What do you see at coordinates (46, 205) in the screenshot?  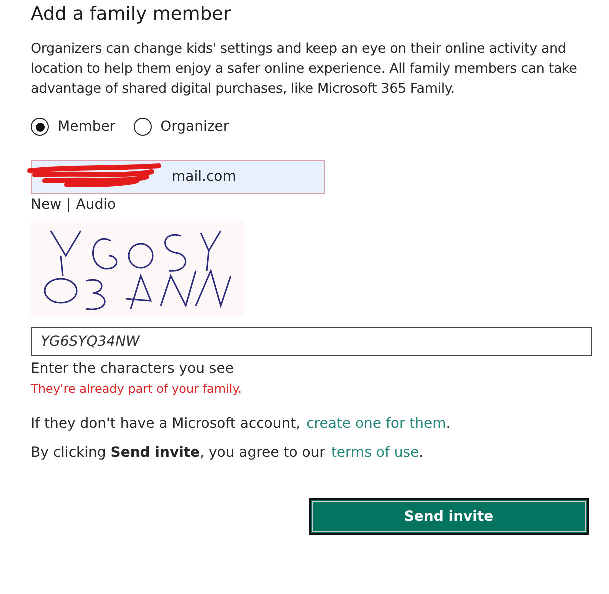 I see `captcha-link: New` at bounding box center [46, 205].